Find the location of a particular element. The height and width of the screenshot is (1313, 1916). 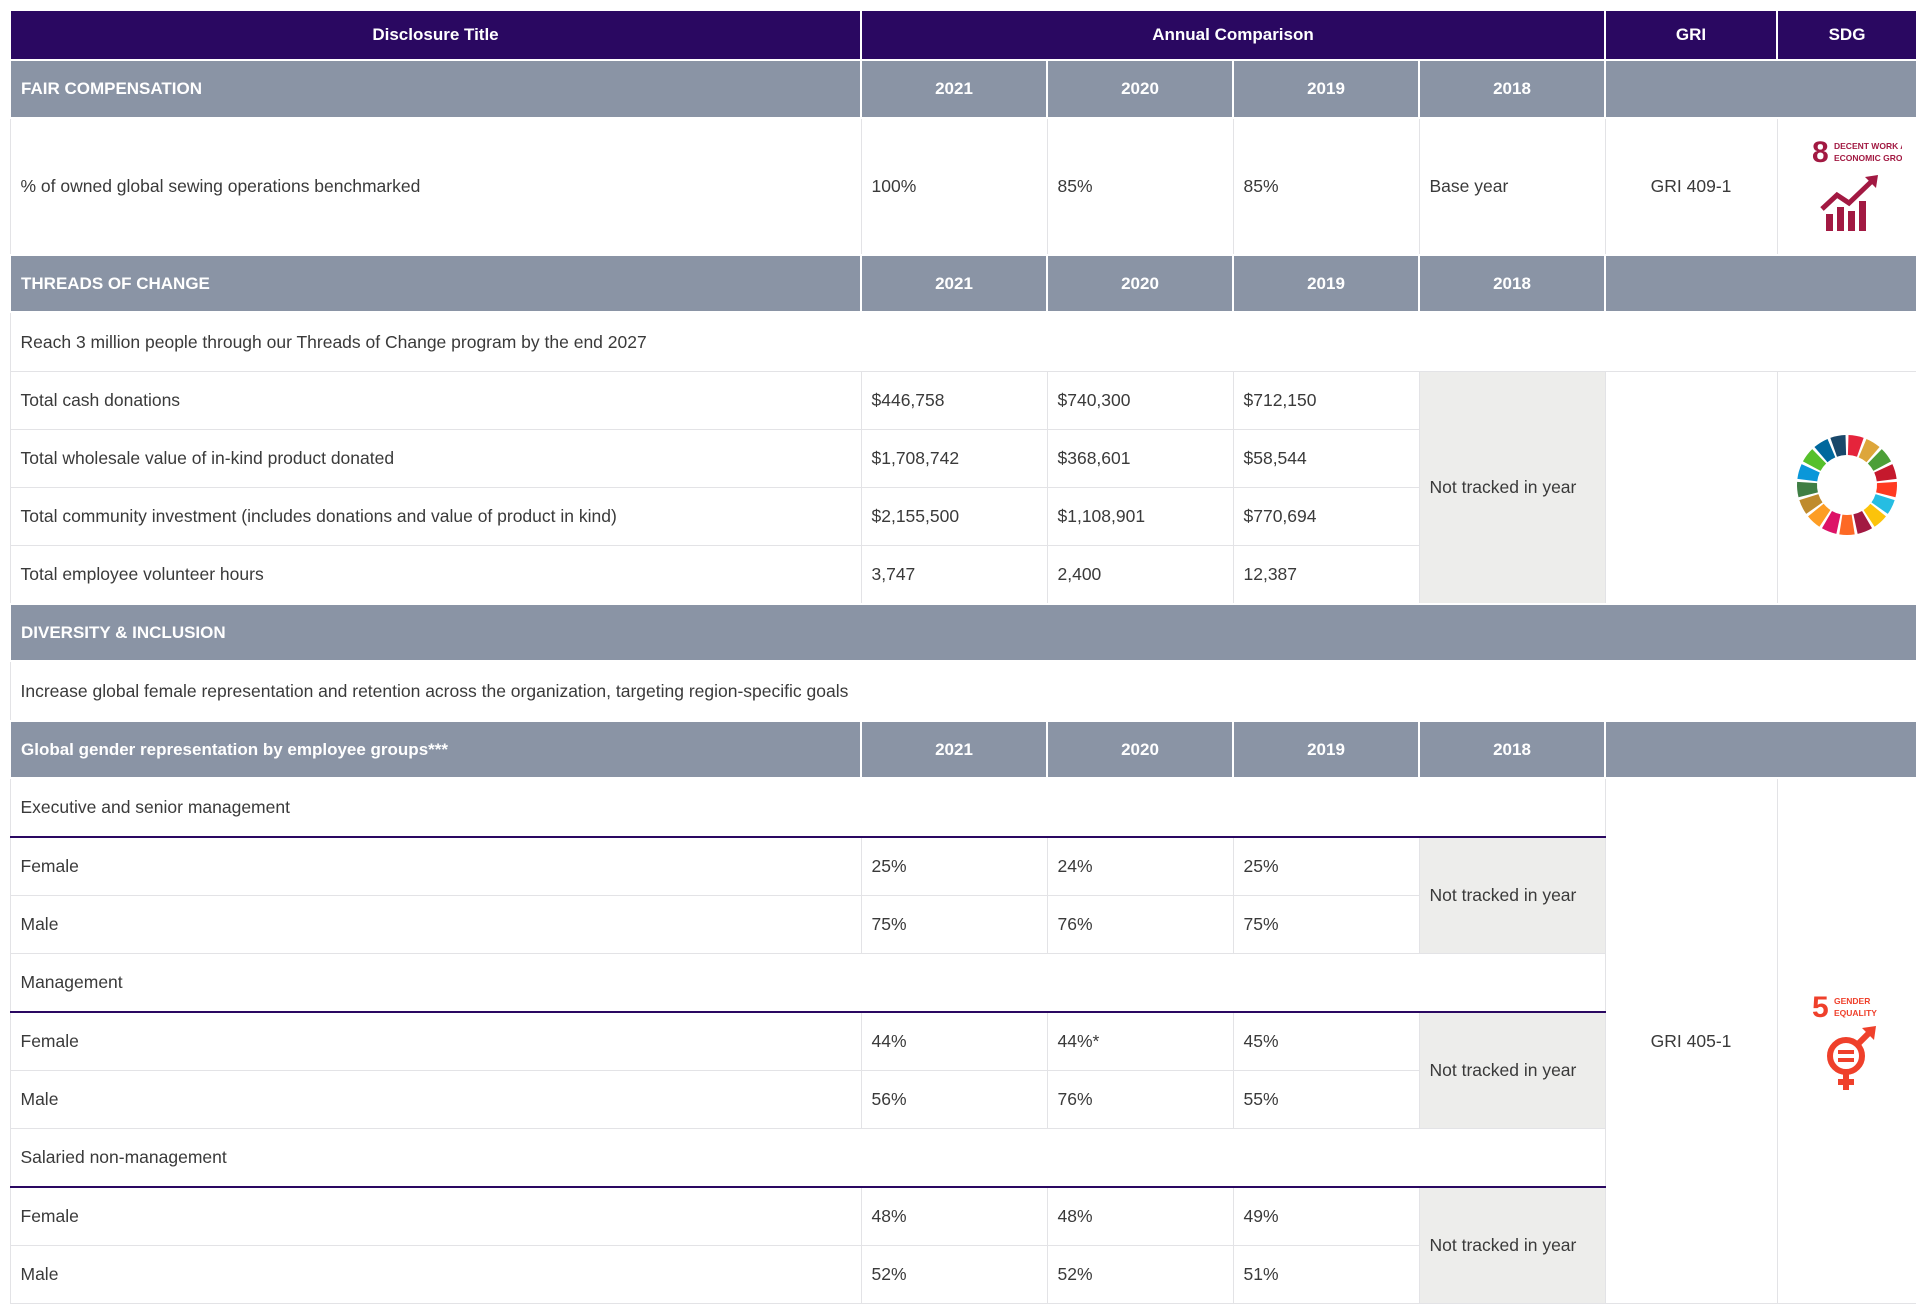

header-disclosure-title: Disclosure Title is located at coordinates (435, 35).